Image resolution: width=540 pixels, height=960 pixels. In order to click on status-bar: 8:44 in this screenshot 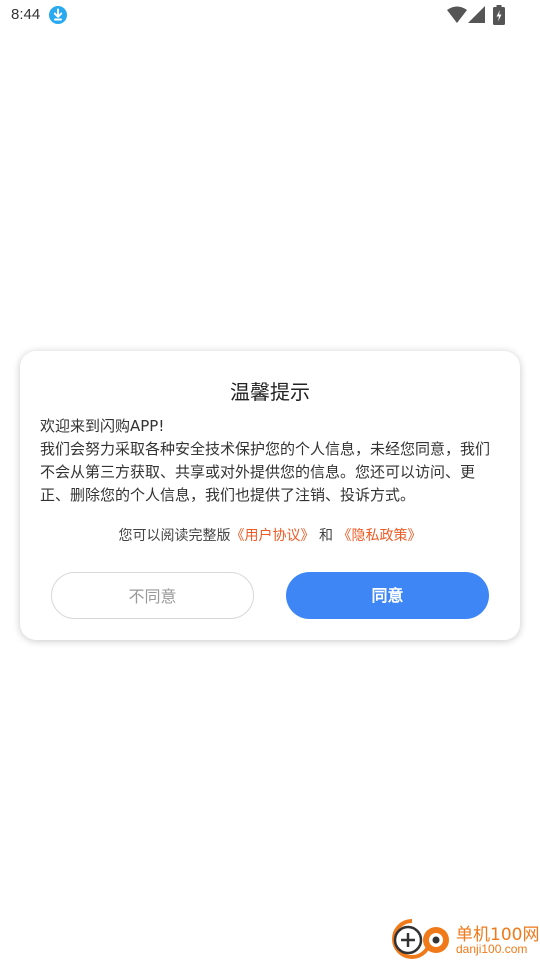, I will do `click(270, 16)`.